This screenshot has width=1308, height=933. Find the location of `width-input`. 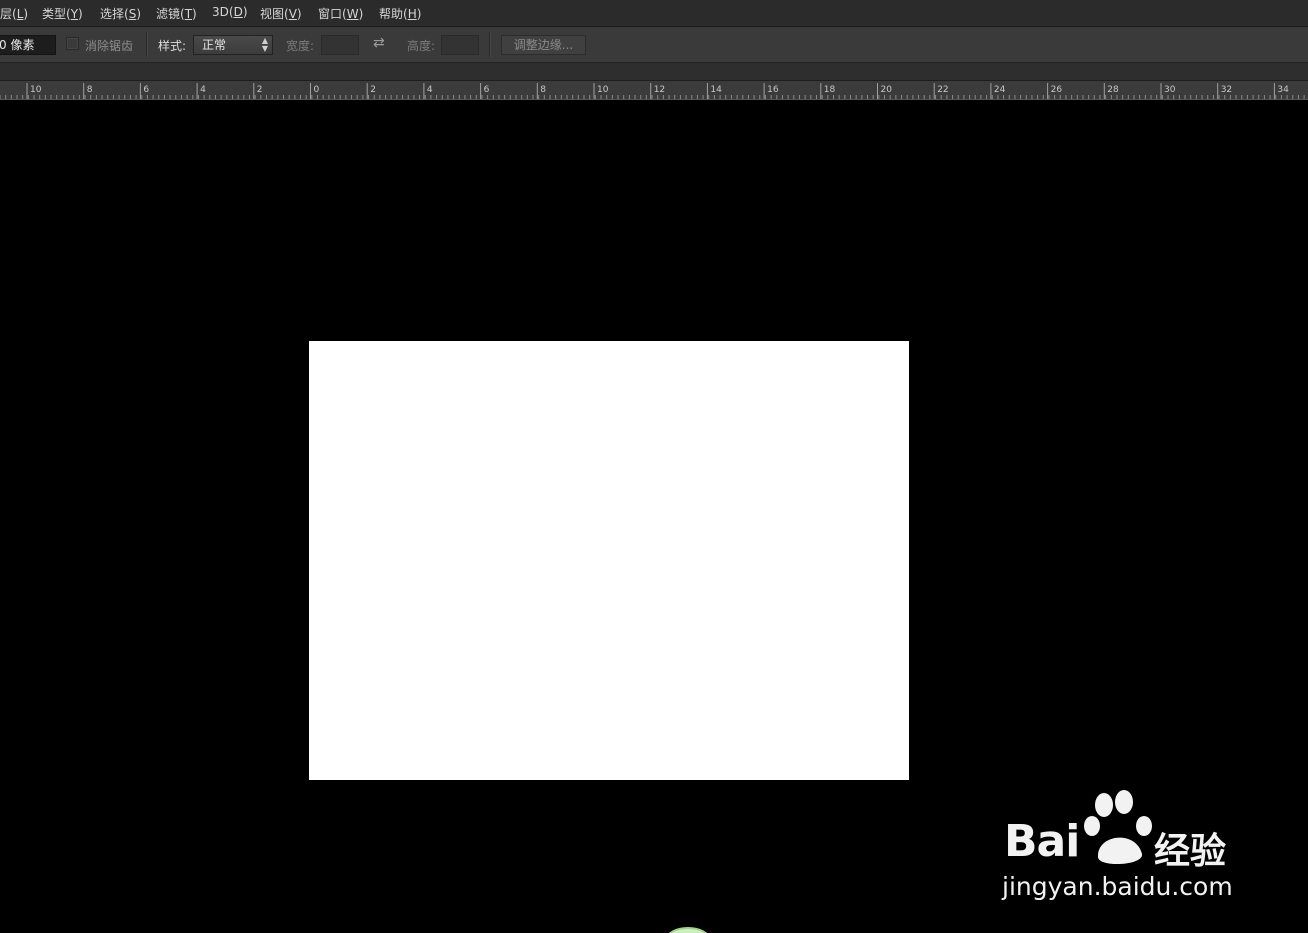

width-input is located at coordinates (340, 45).